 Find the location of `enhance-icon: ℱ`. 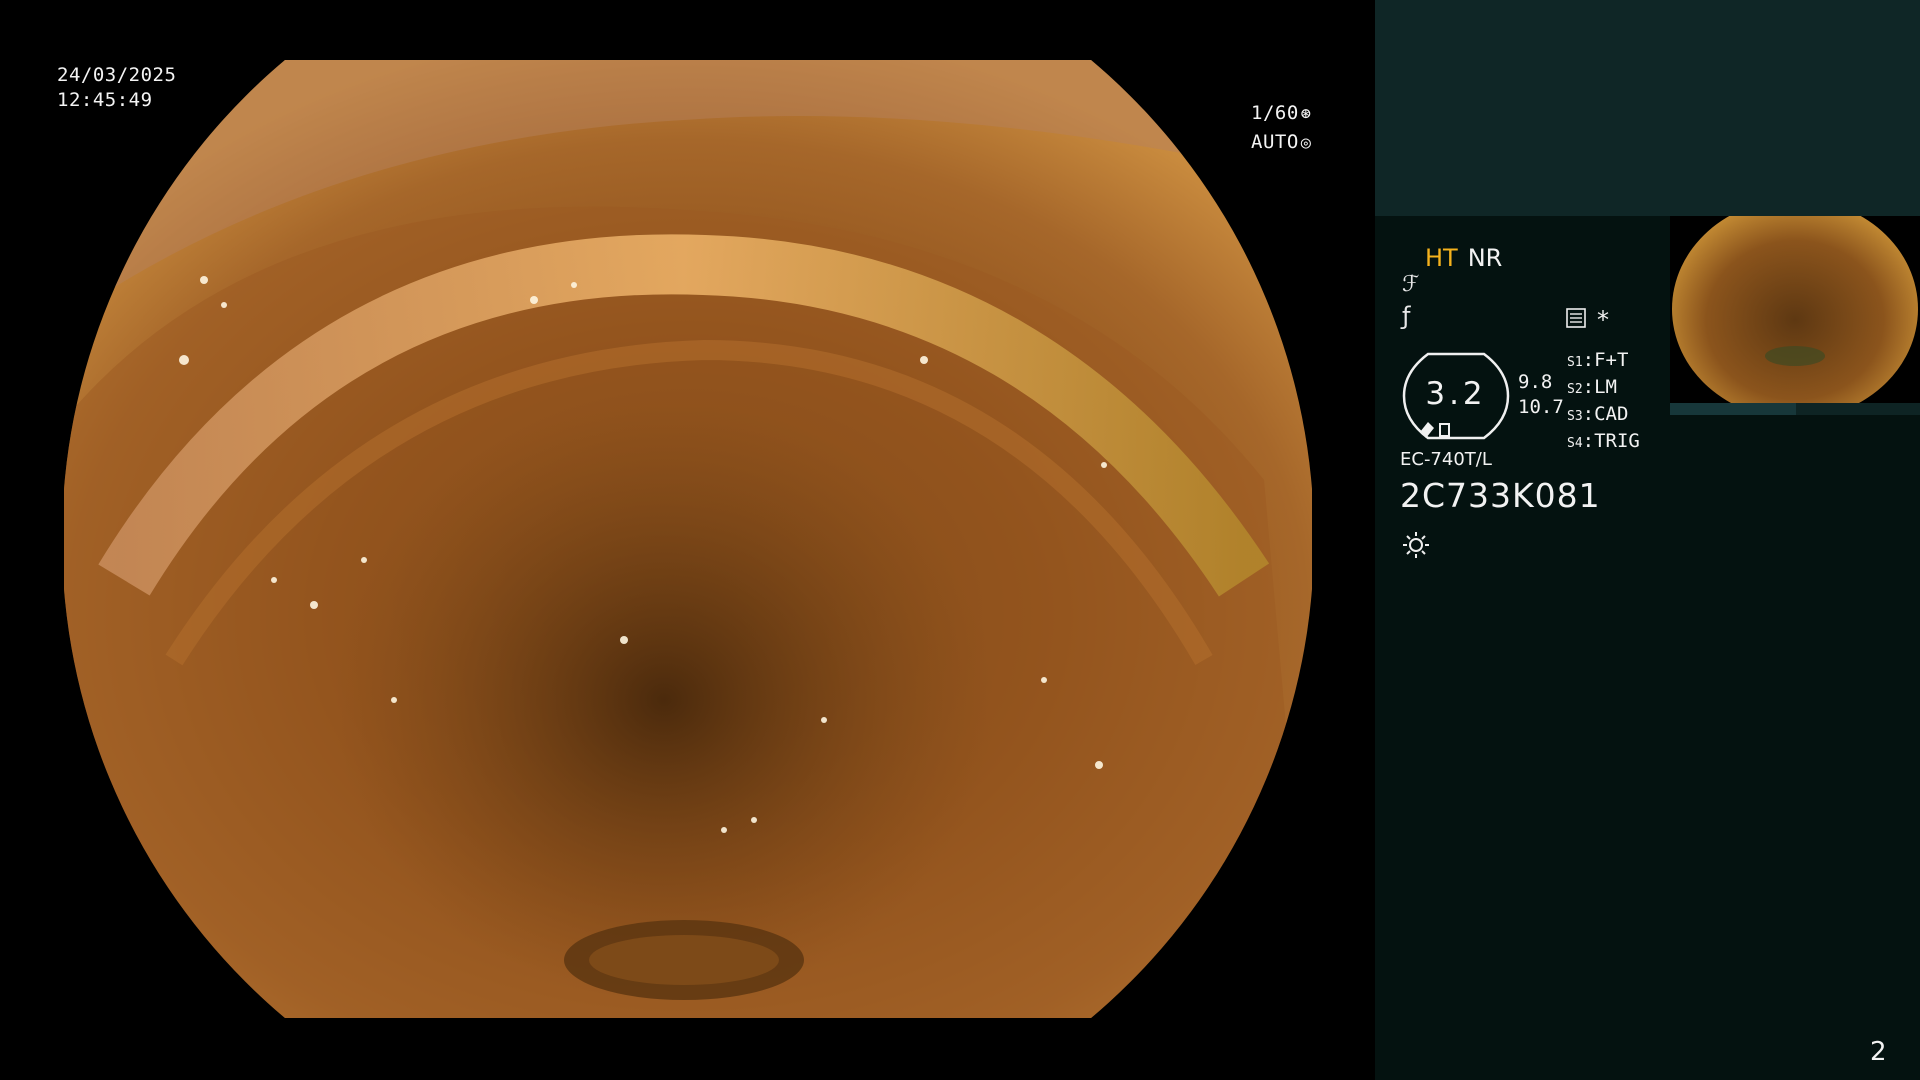

enhance-icon: ℱ is located at coordinates (1411, 284).